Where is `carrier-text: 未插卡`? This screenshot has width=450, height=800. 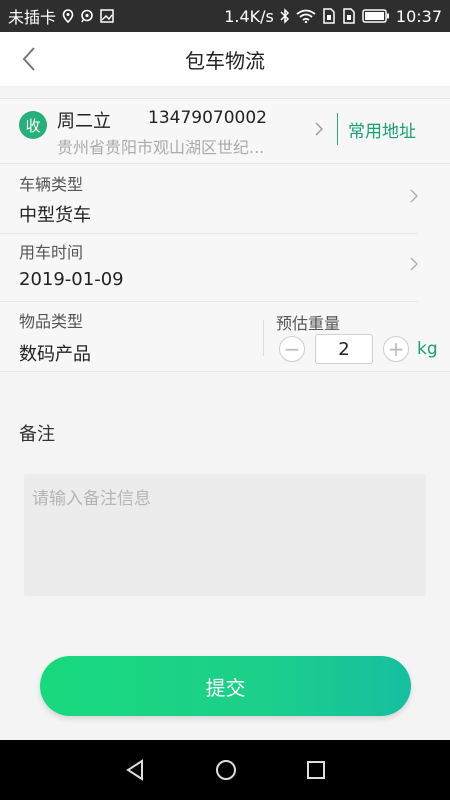
carrier-text: 未插卡 is located at coordinates (32, 17).